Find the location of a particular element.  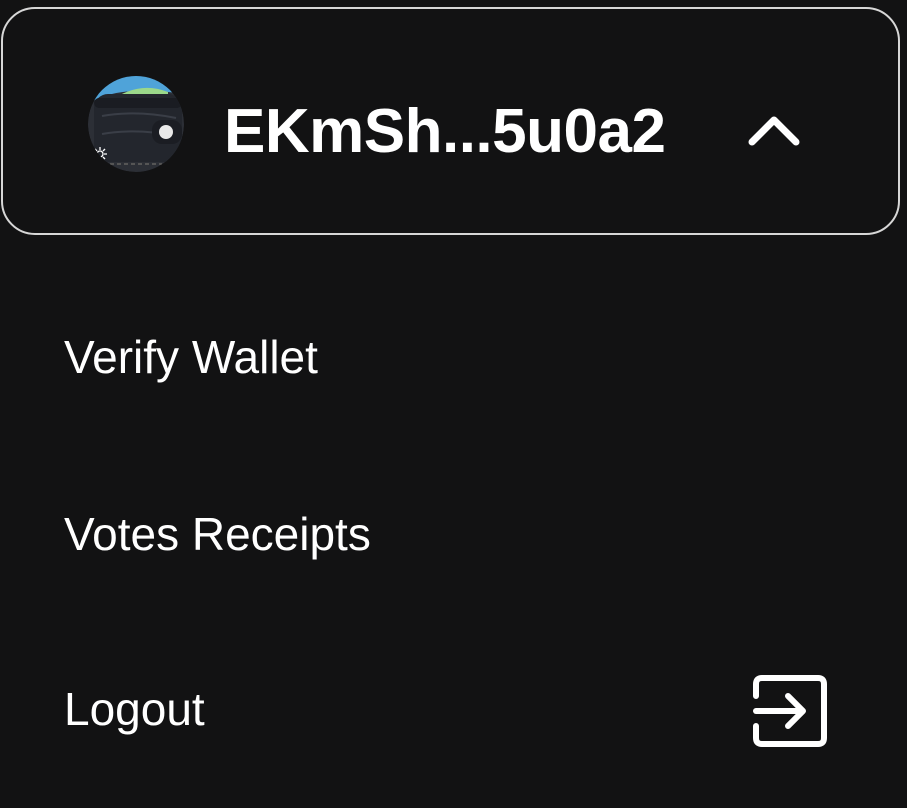

menu-item-label: Logout is located at coordinates (134, 709).